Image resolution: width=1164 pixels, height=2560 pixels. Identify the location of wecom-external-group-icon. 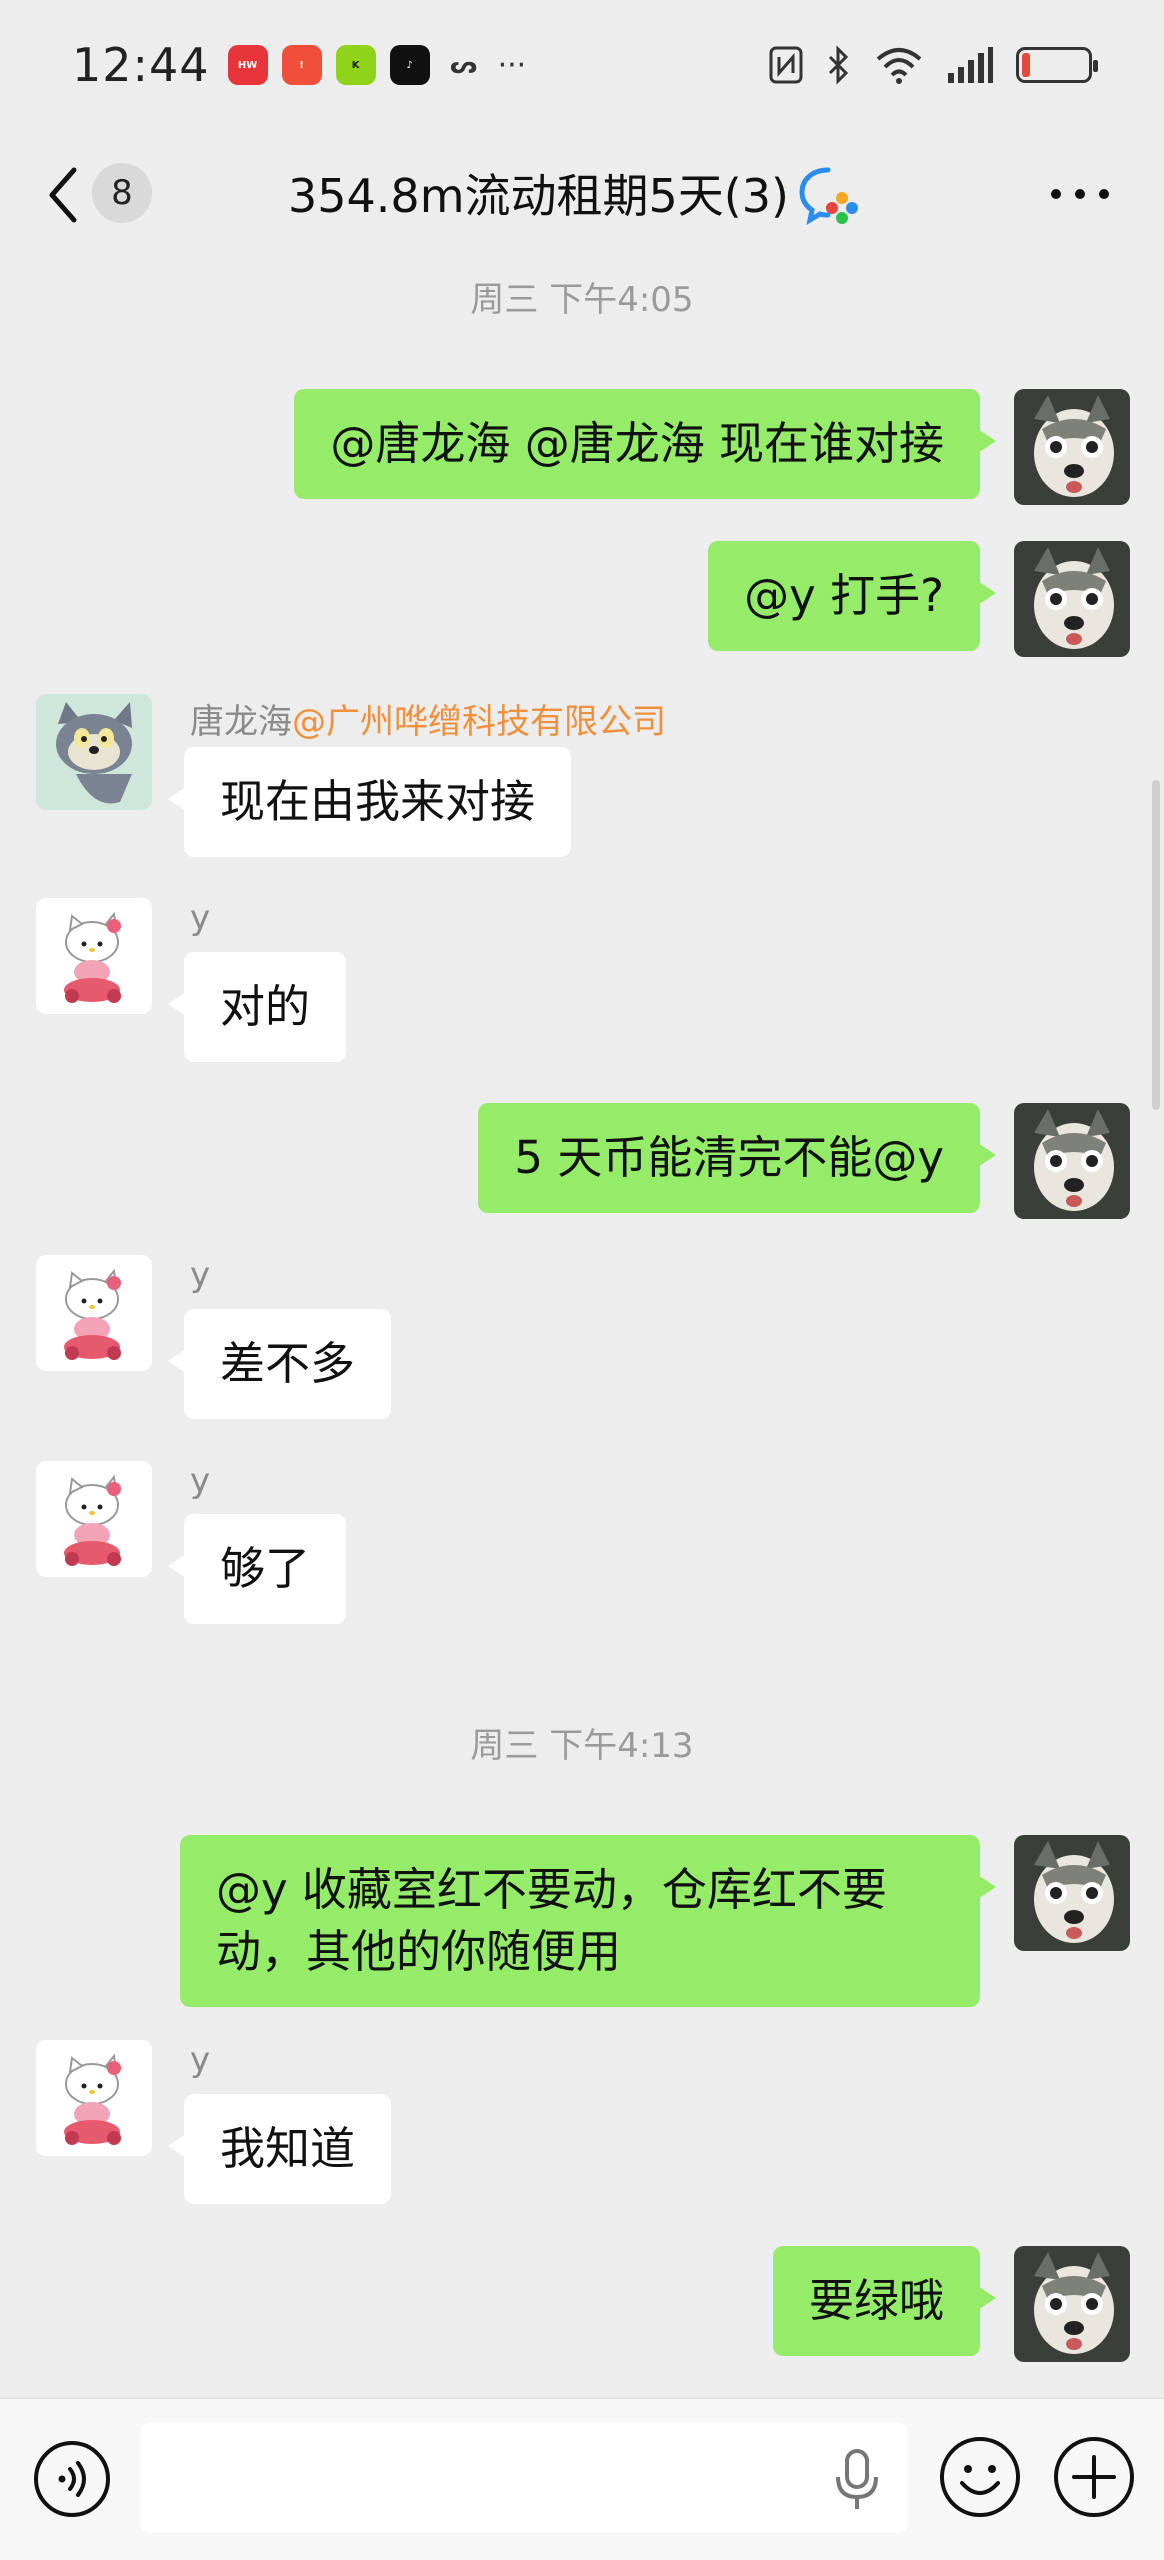
(828, 196).